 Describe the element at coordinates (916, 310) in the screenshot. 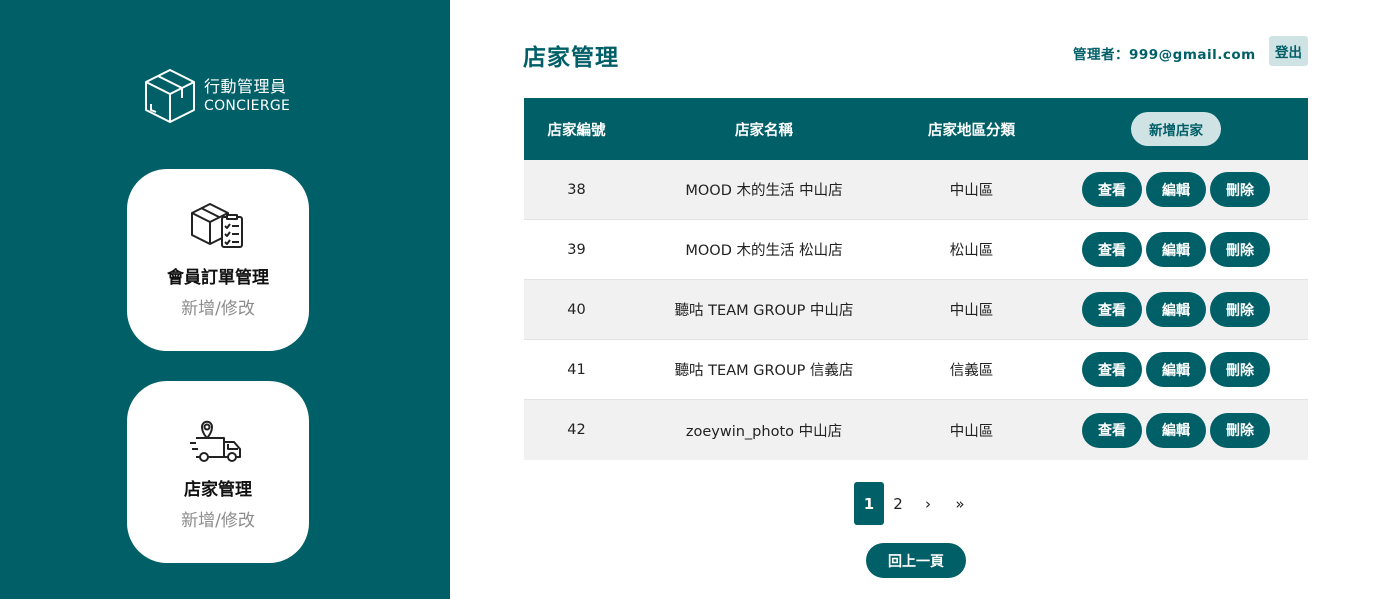

I see `table-row: 40 聽咕 TEAM GROUP 中山店 中山區 查看 編輯 刪除` at that location.